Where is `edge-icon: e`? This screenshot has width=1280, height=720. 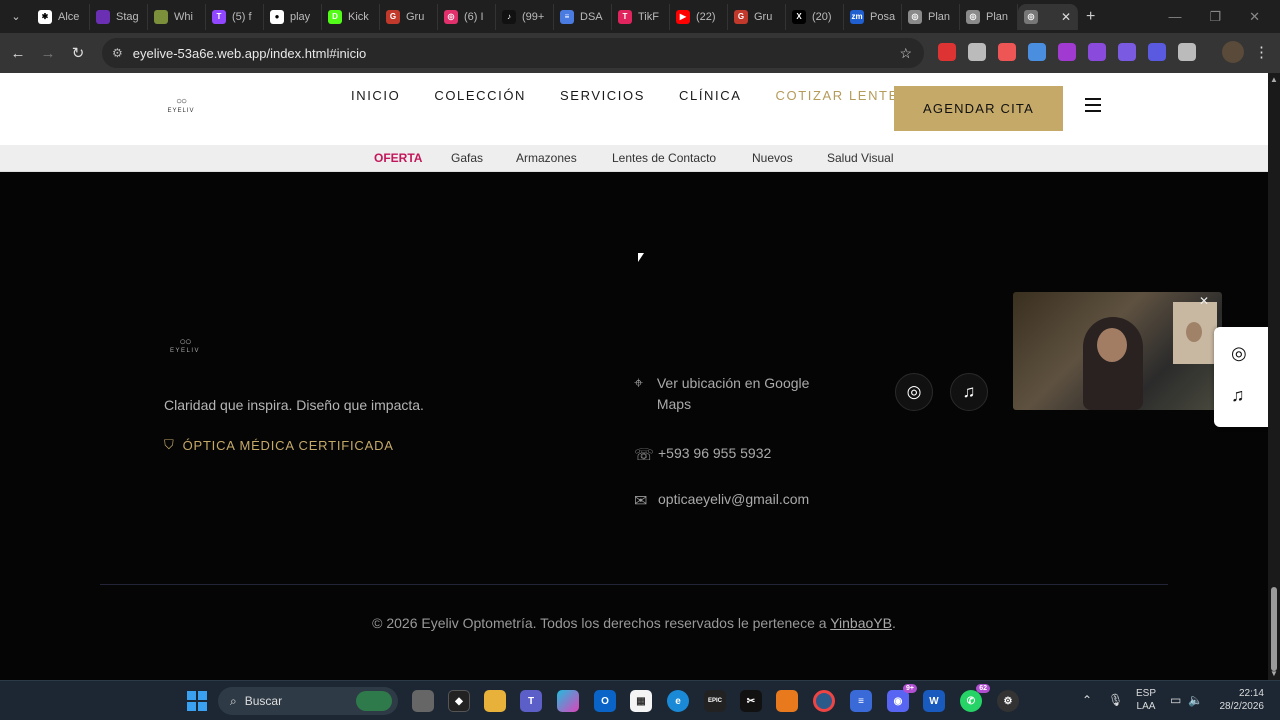
edge-icon: e is located at coordinates (678, 701).